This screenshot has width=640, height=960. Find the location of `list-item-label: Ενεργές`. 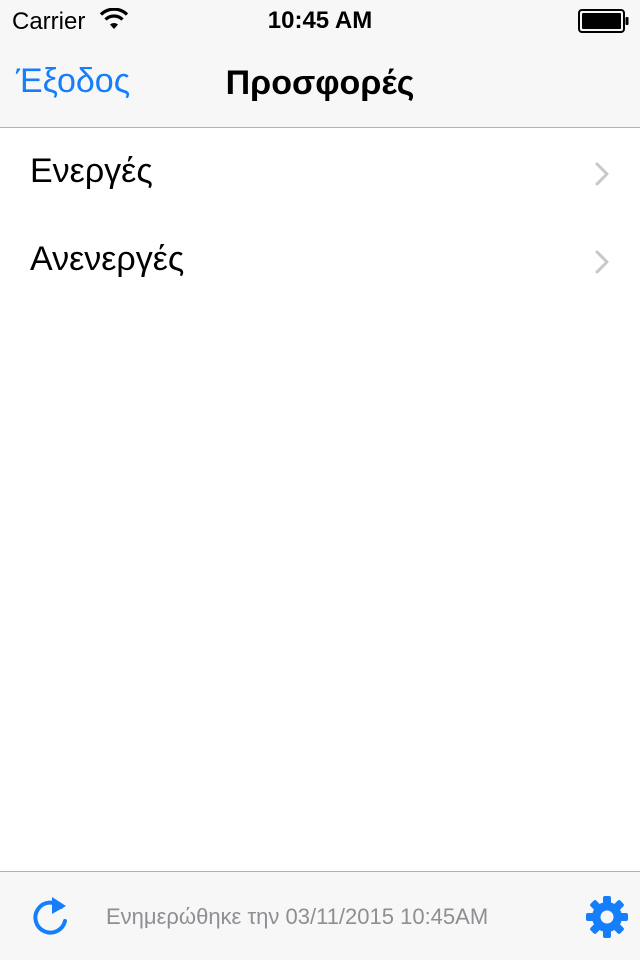

list-item-label: Ενεργές is located at coordinates (91, 171).